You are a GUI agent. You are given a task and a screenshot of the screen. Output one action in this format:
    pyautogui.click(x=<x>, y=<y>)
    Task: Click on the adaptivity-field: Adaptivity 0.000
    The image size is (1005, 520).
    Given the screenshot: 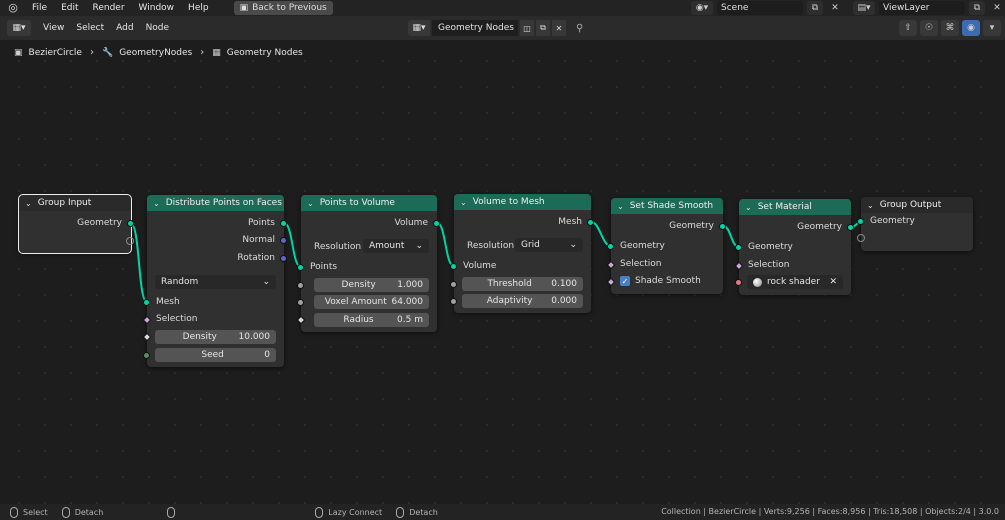 What is the action you would take?
    pyautogui.click(x=522, y=301)
    